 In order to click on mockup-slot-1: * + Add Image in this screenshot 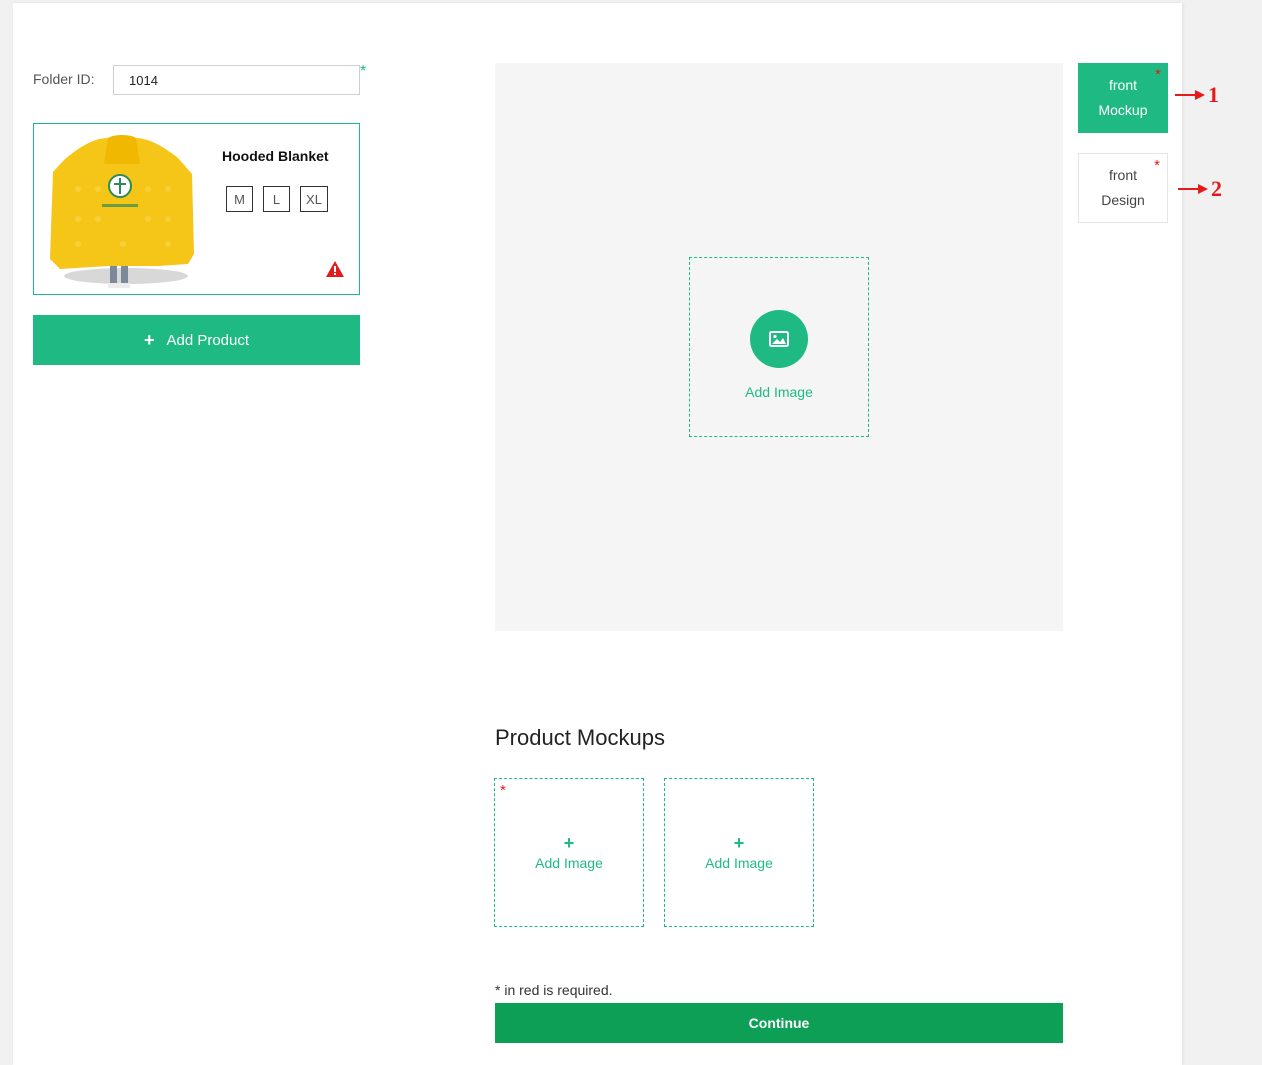, I will do `click(569, 852)`.